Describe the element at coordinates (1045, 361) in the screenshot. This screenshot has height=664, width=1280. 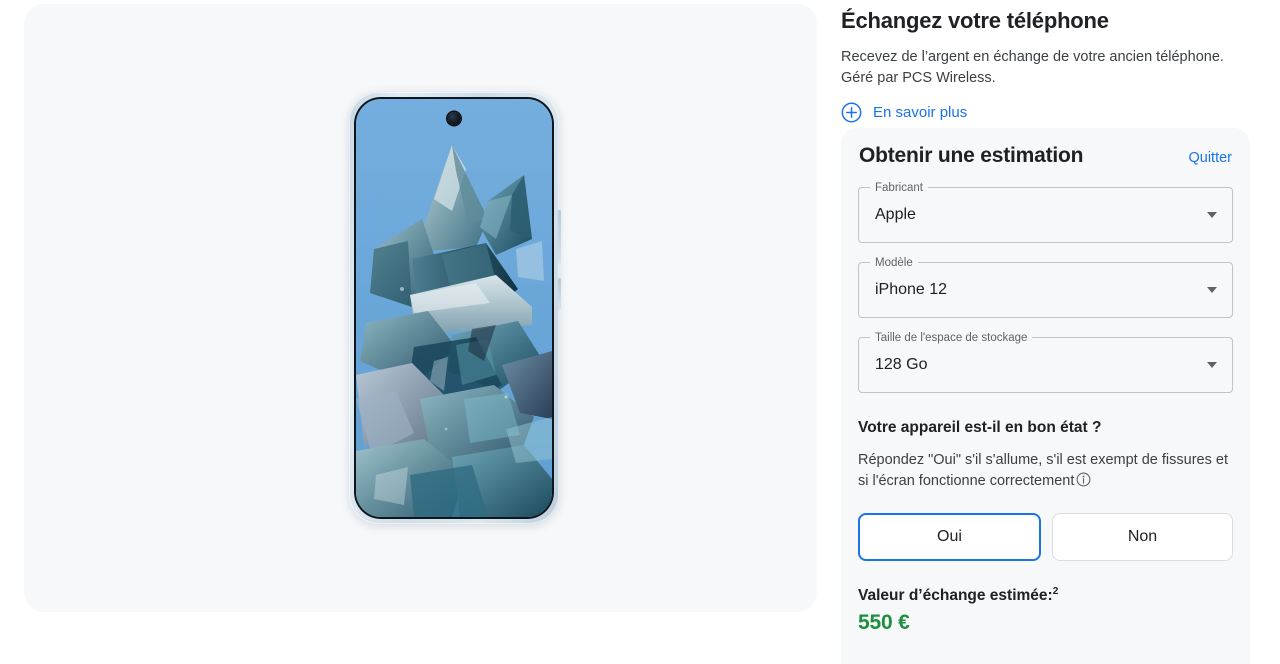
I see `storage-select: Taille de l'espace de stockage 128 Go` at that location.